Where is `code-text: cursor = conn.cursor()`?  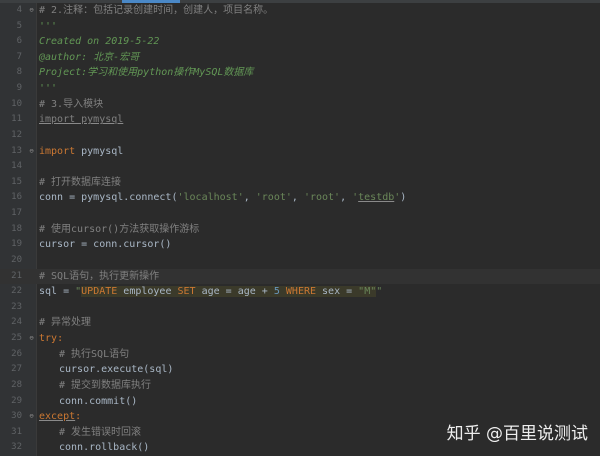 code-text: cursor = conn.cursor() is located at coordinates (105, 245).